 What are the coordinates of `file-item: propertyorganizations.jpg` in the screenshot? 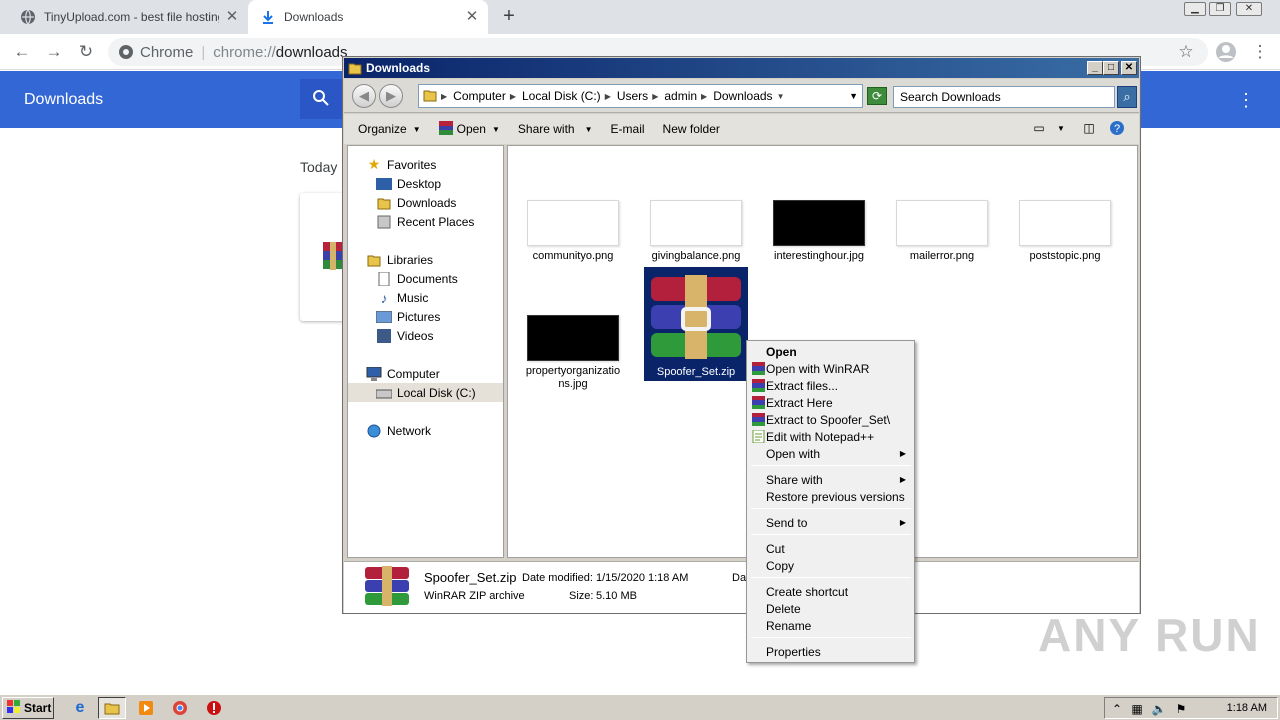 It's located at (573, 353).